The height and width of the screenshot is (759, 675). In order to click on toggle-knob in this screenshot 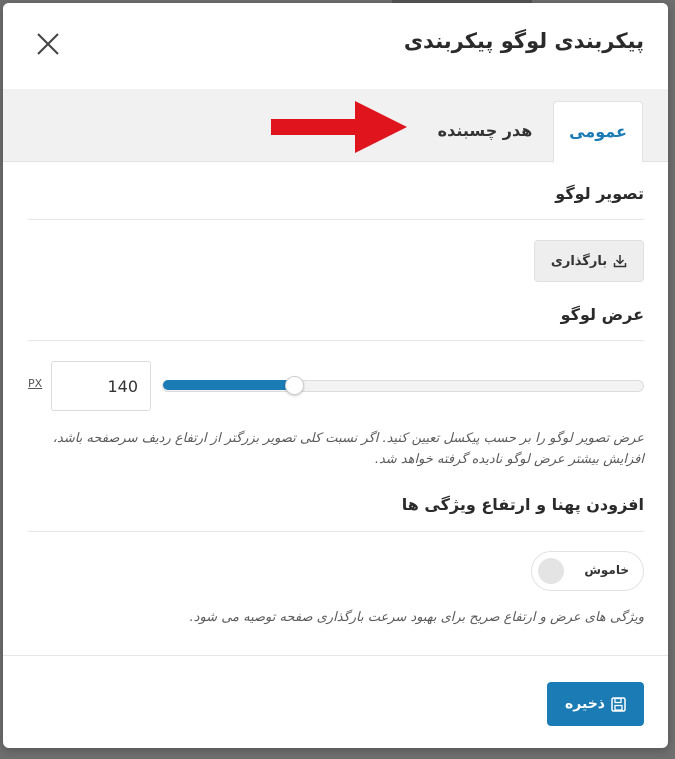, I will do `click(551, 571)`.